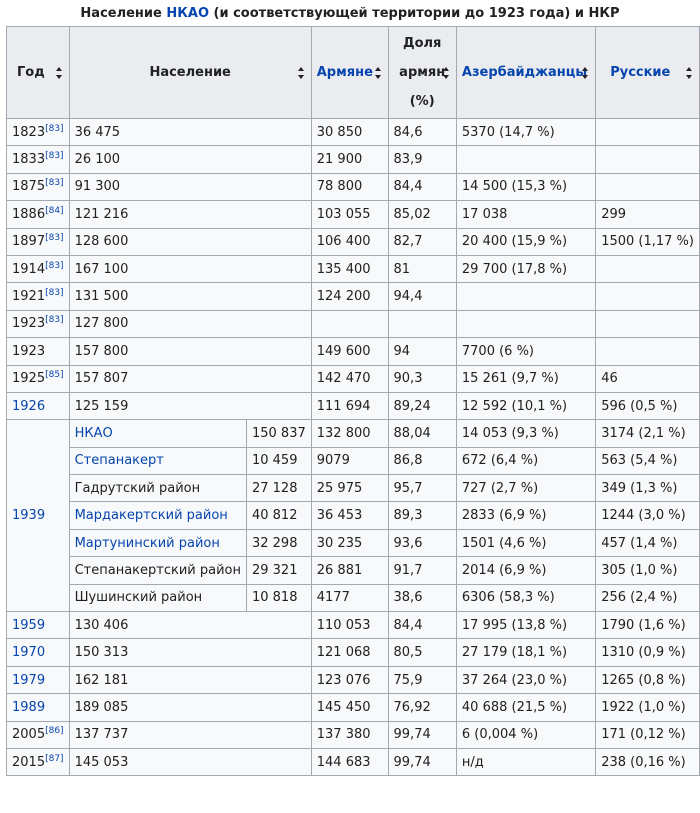 The image size is (700, 813). Describe the element at coordinates (157, 543) in the screenshot. I see `region-link: Мартунинский район` at that location.